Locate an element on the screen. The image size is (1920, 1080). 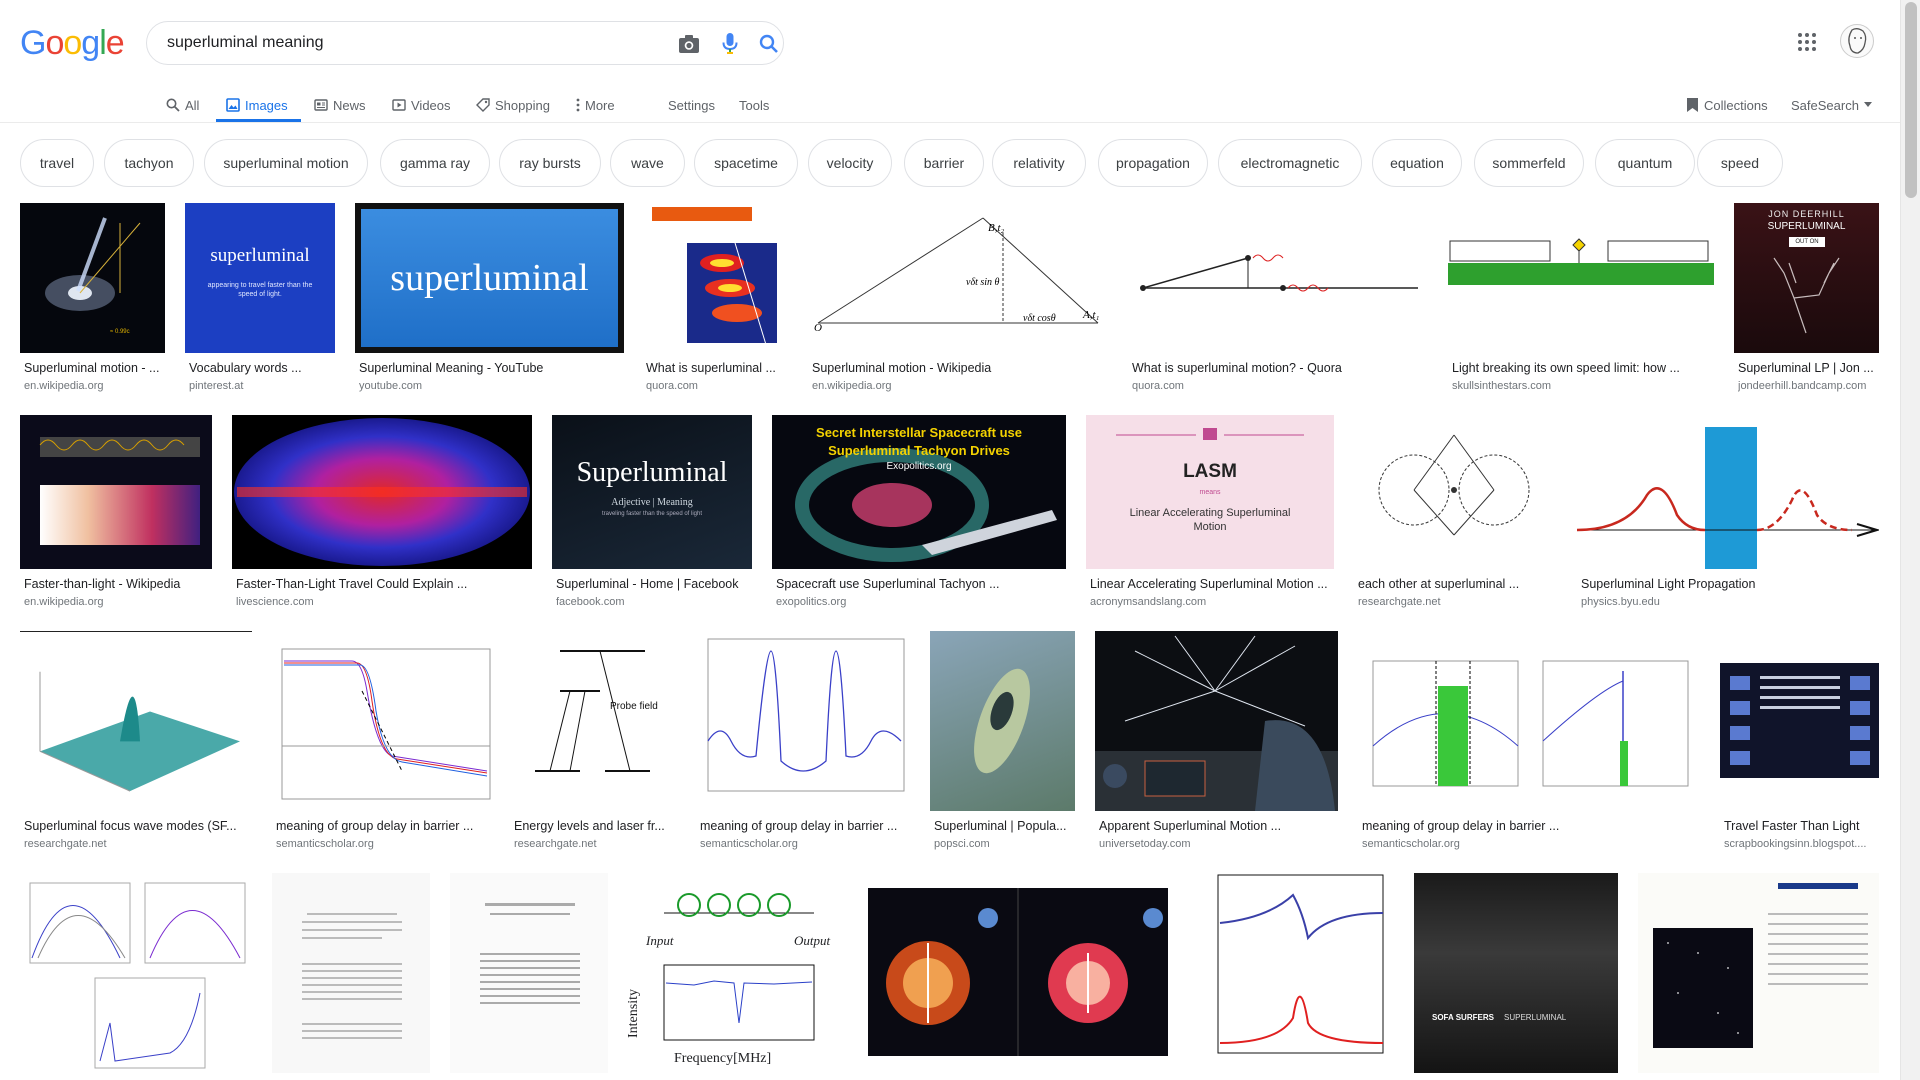
chip: gamma ray is located at coordinates (435, 163).